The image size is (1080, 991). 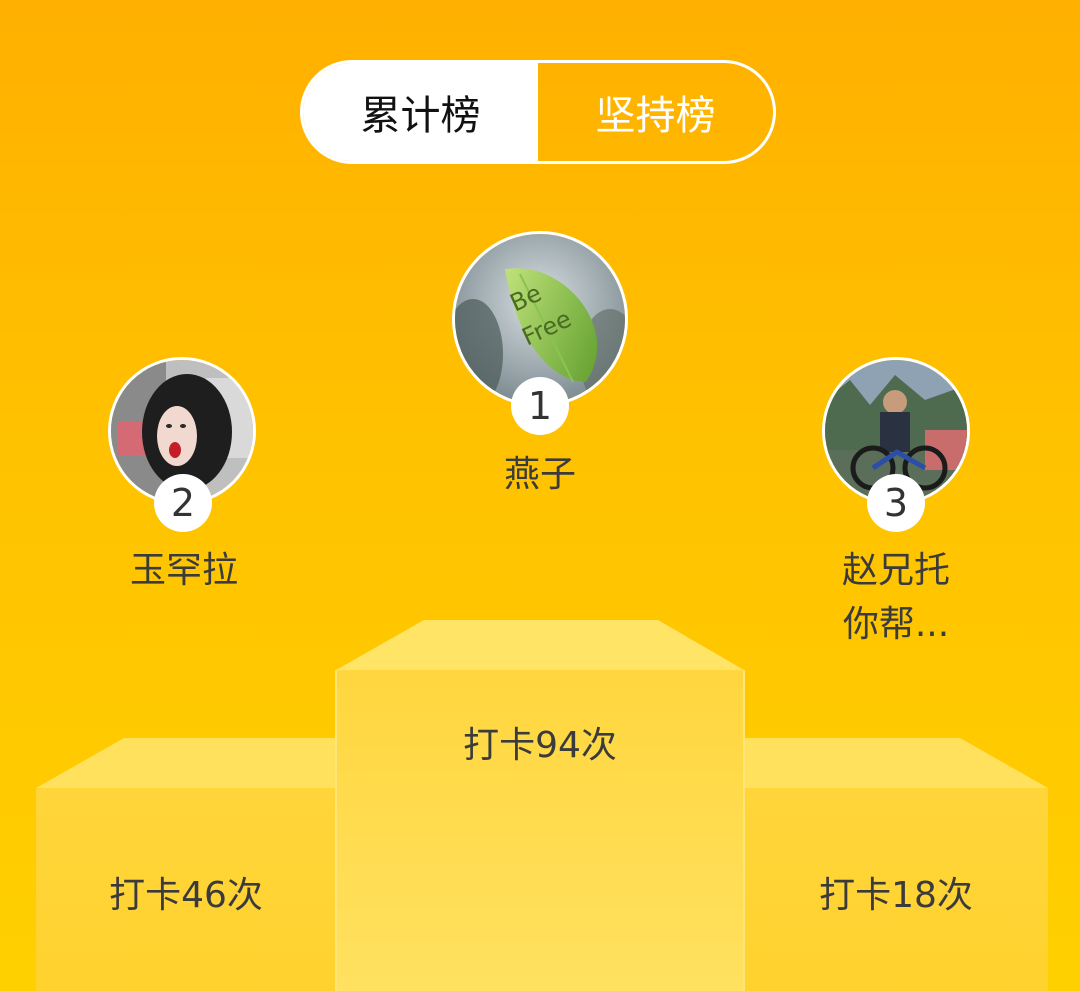 I want to click on podium-right-top, so click(x=896, y=763).